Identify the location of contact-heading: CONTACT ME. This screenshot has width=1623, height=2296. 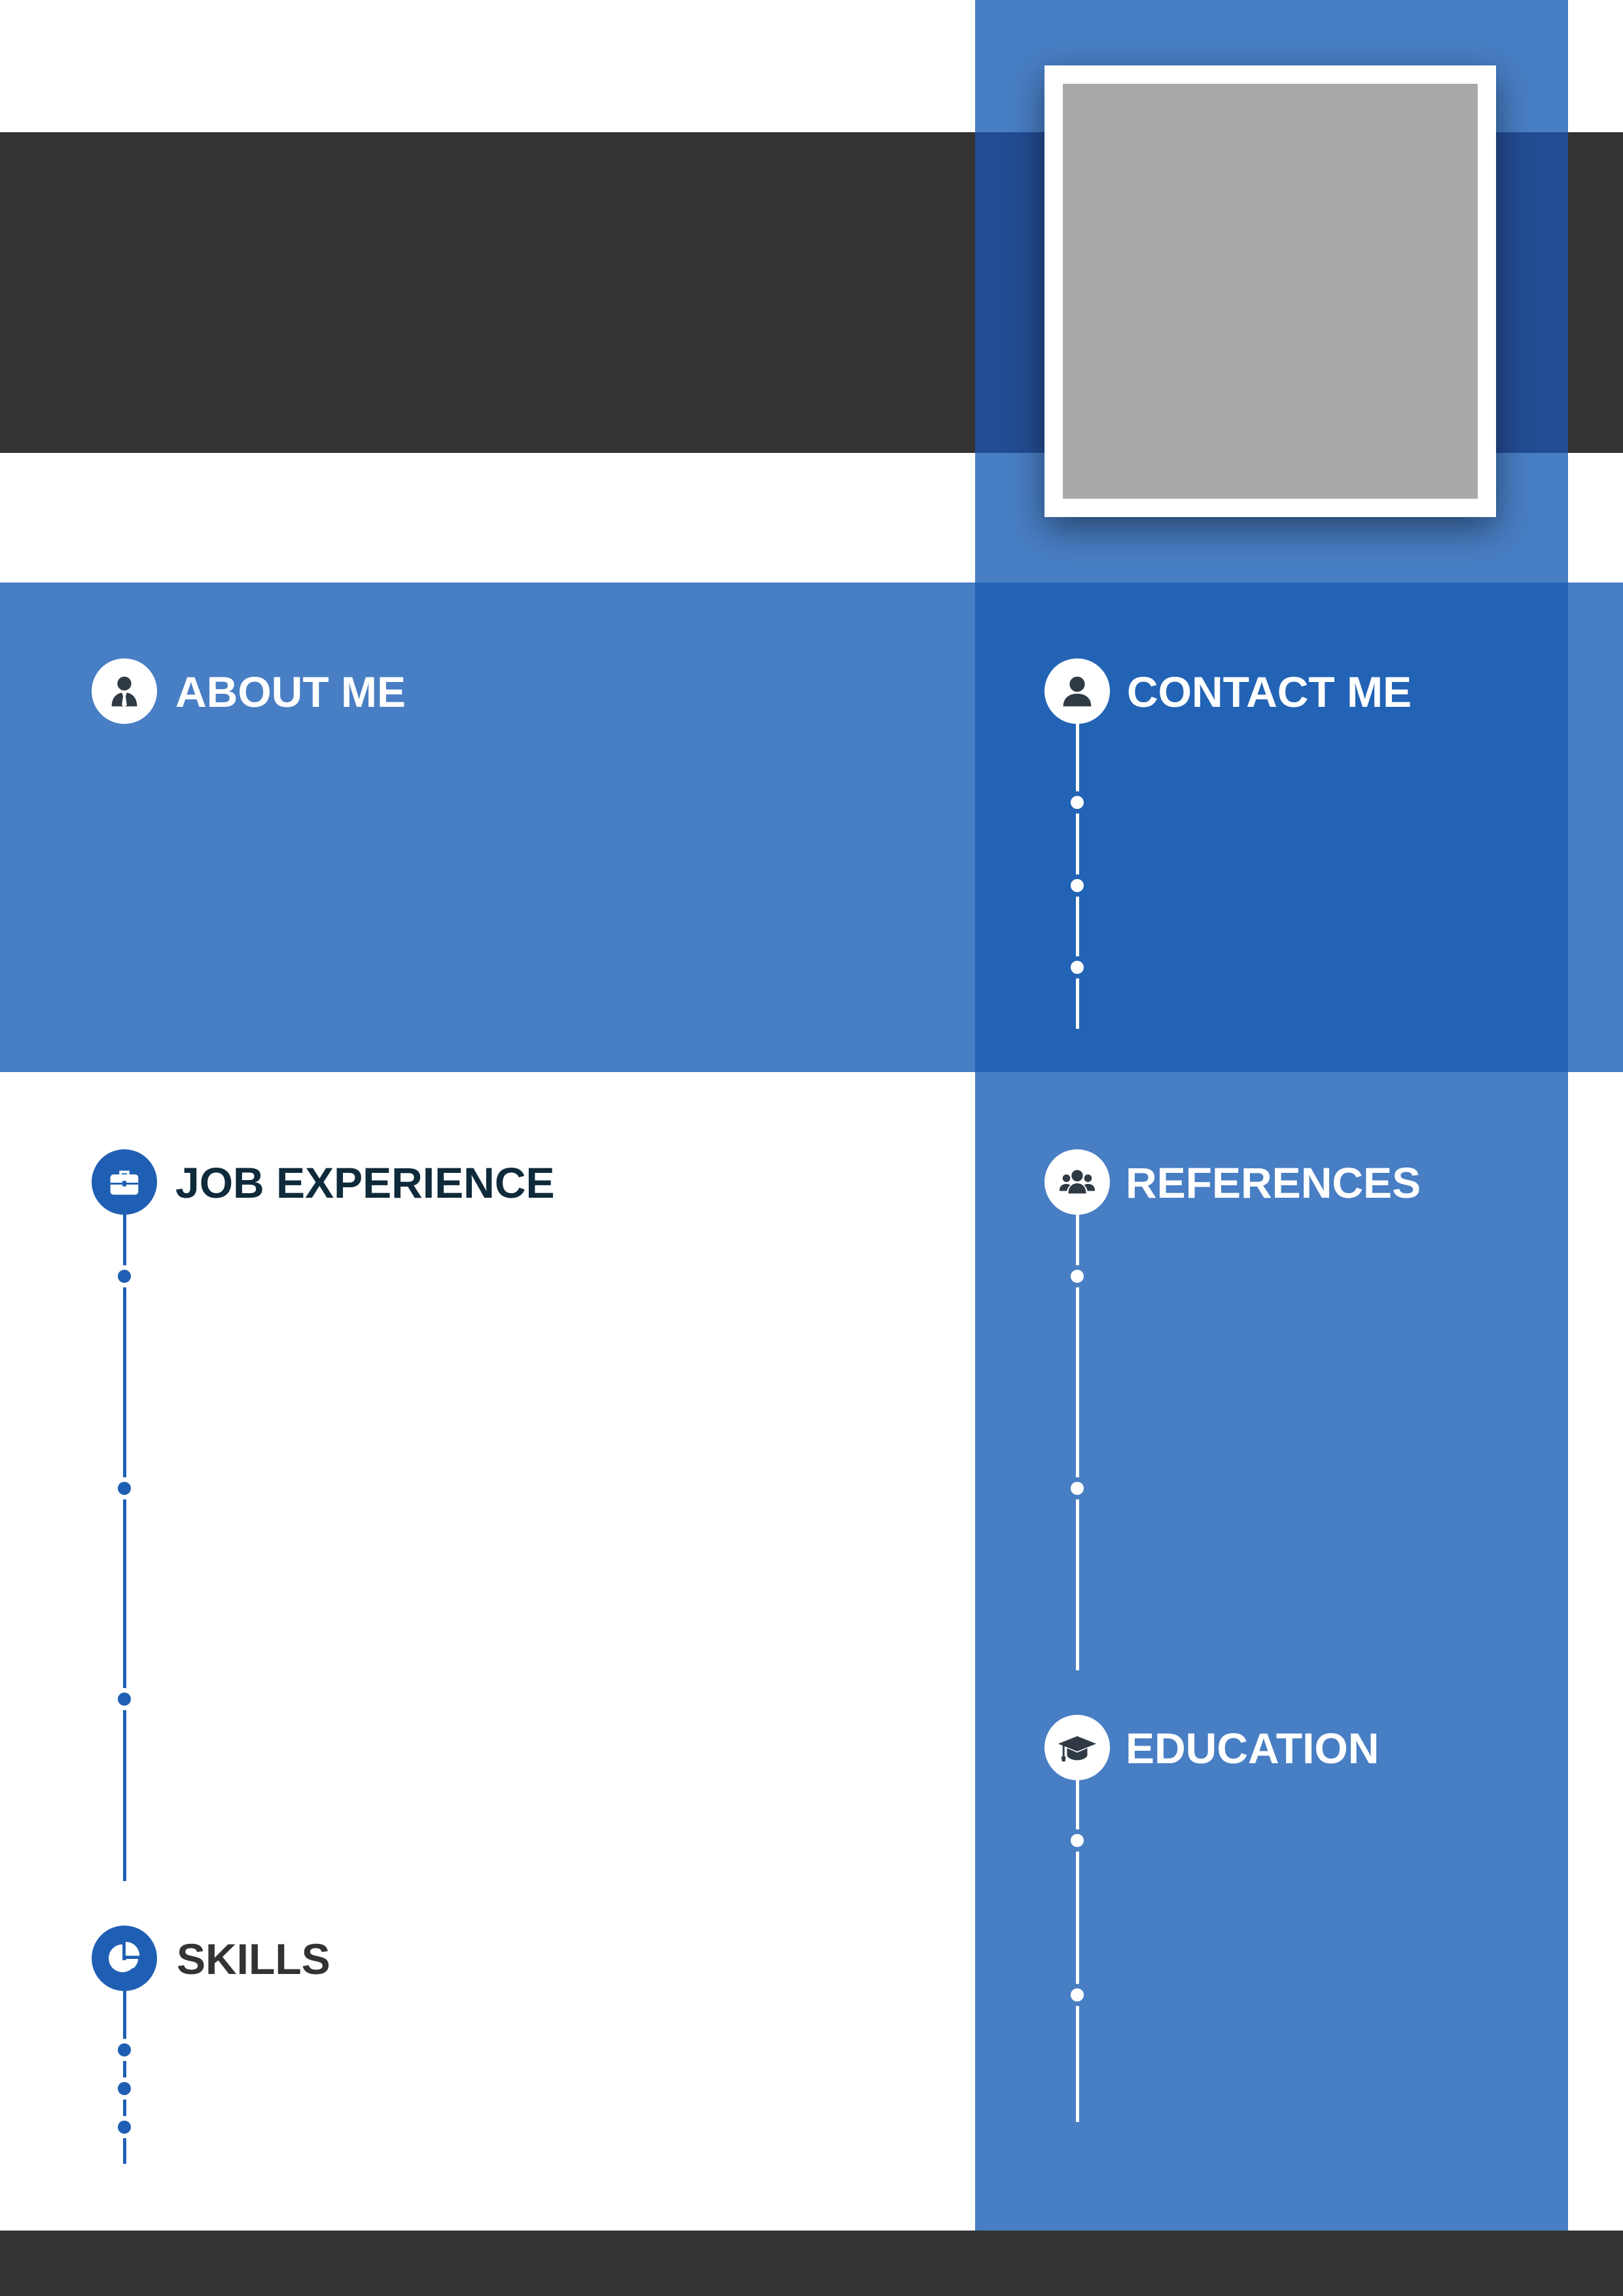
(1269, 692).